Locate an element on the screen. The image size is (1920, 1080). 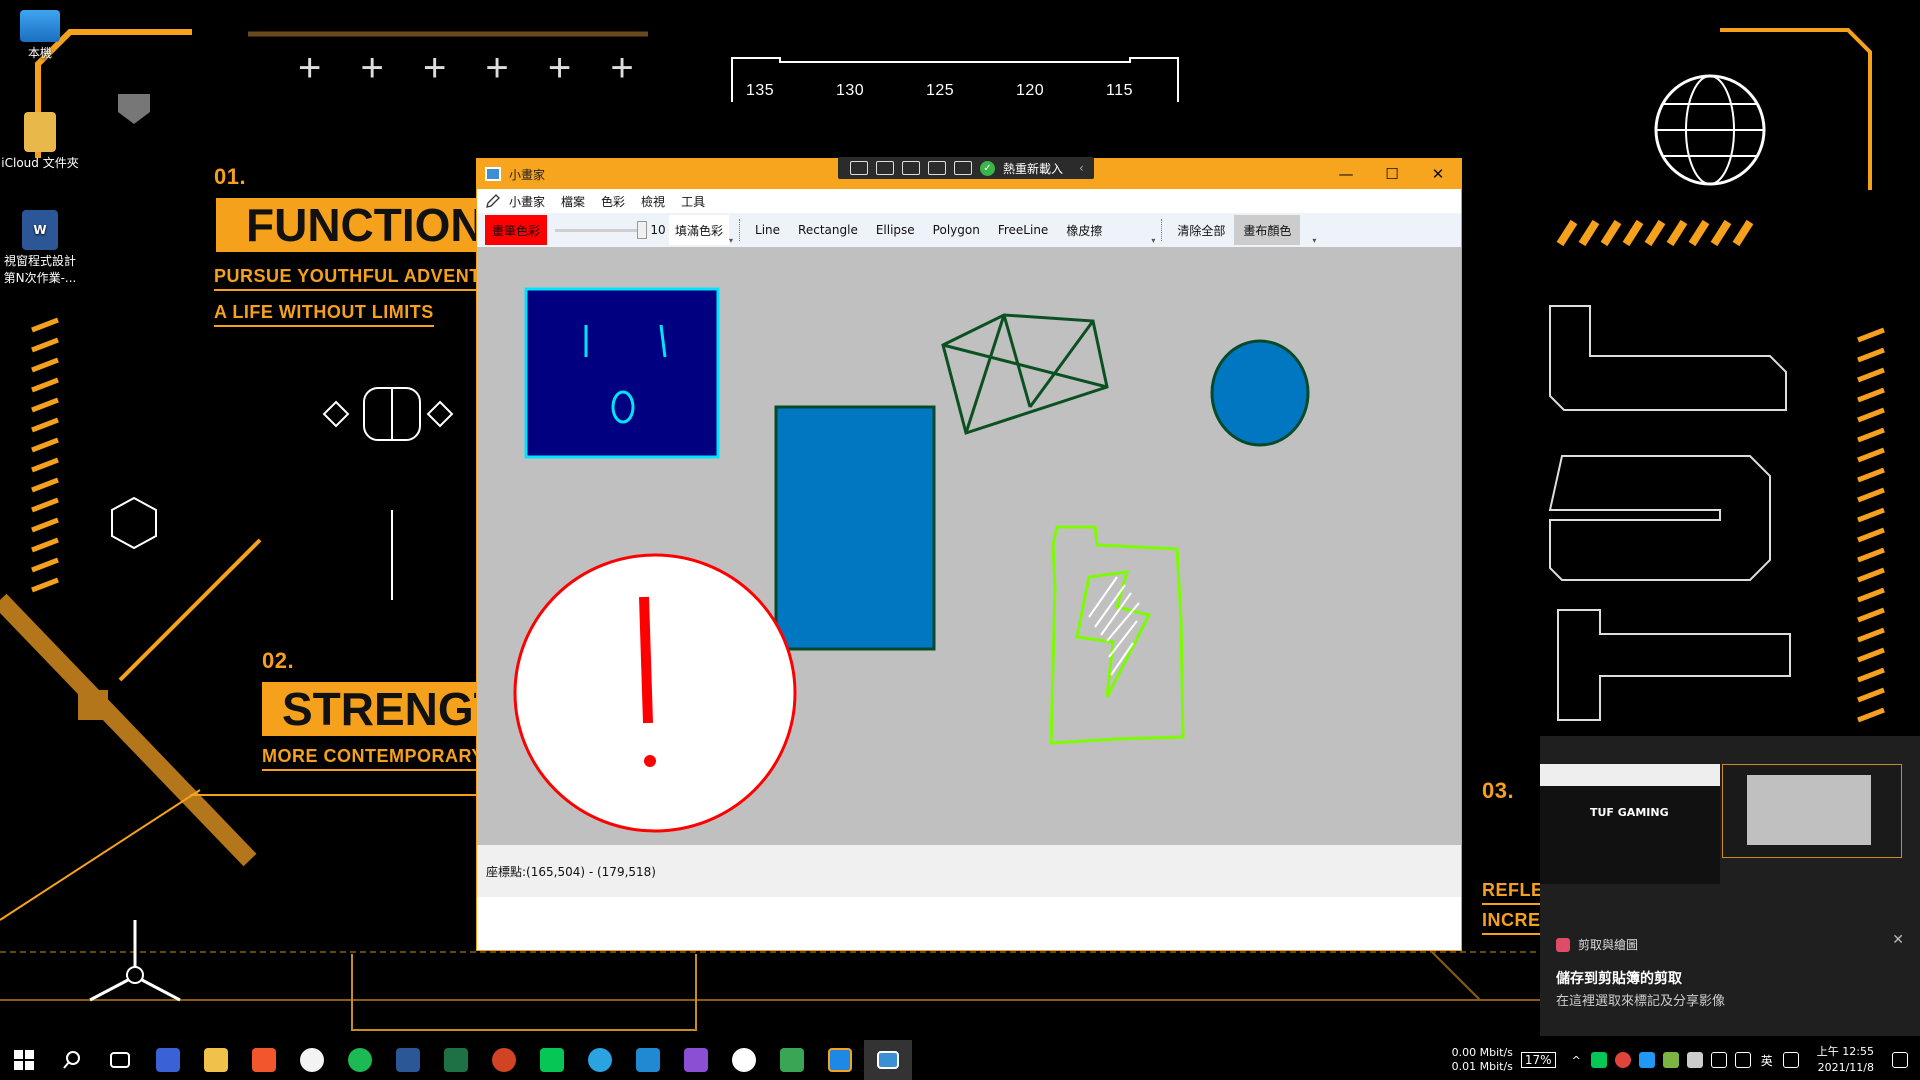
taskbar-app-word is located at coordinates (408, 1060).